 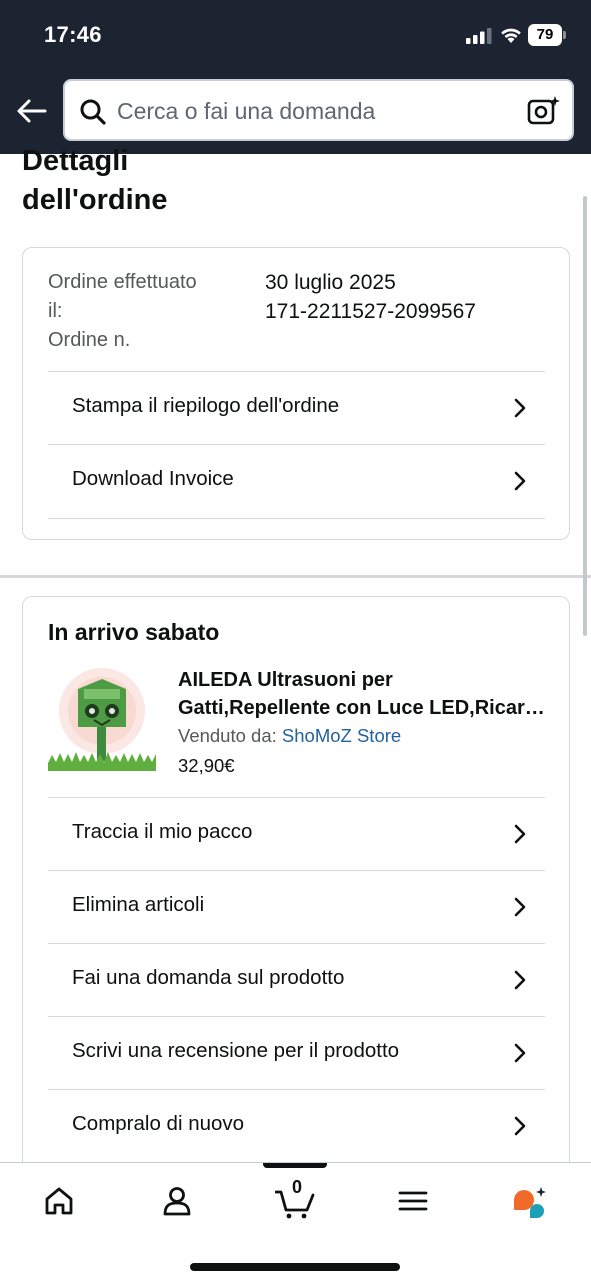 What do you see at coordinates (544, 111) in the screenshot?
I see `camera-lens-icon` at bounding box center [544, 111].